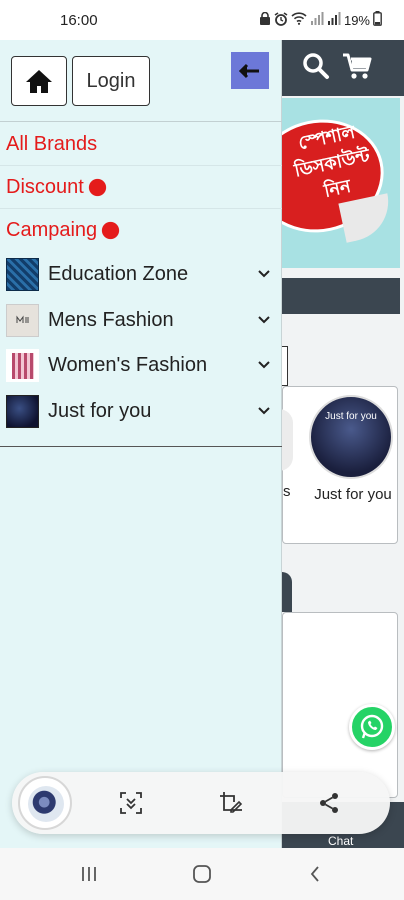 This screenshot has height=900, width=404. I want to click on menu-item-label: Mens Fashion, so click(111, 319).